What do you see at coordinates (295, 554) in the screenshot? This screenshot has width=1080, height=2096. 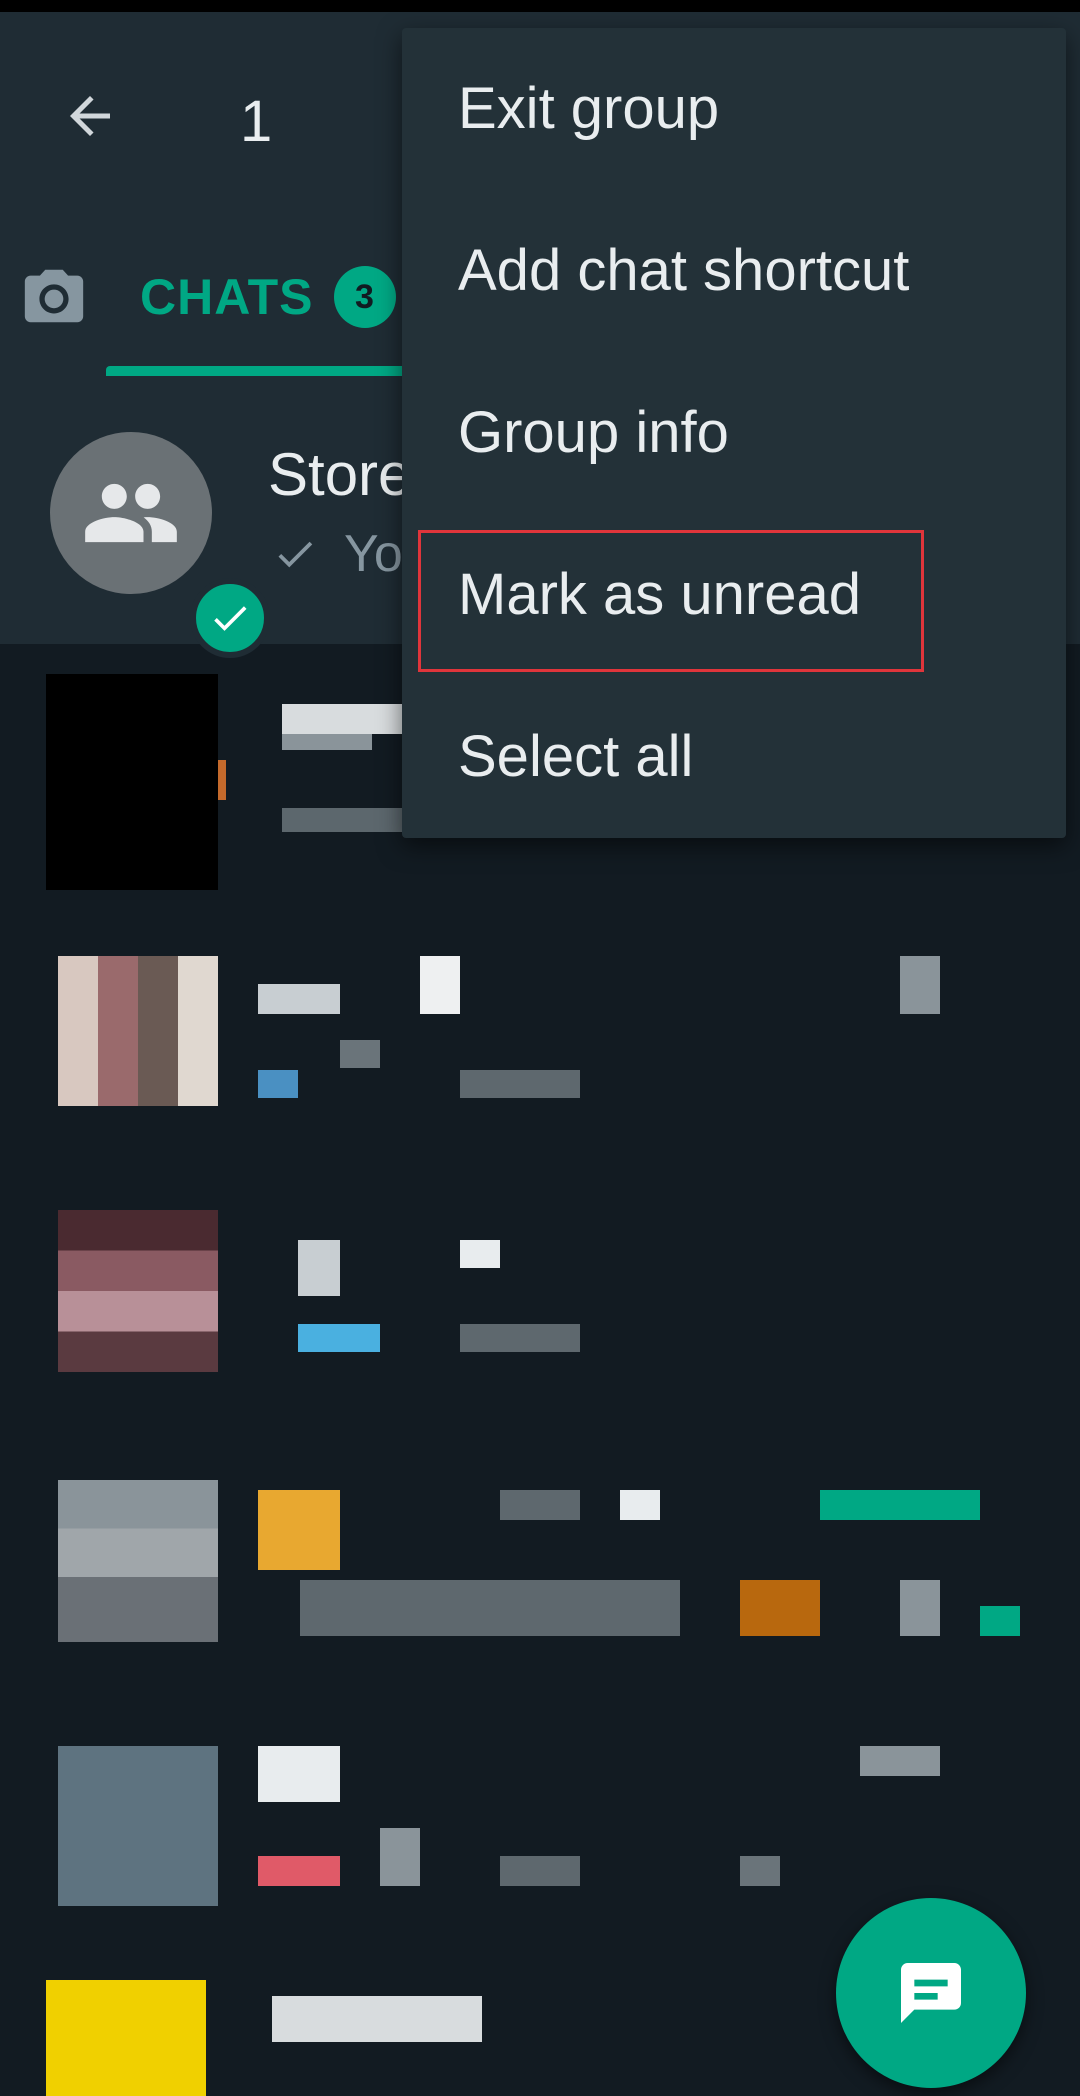 I see `single-tick-icon` at bounding box center [295, 554].